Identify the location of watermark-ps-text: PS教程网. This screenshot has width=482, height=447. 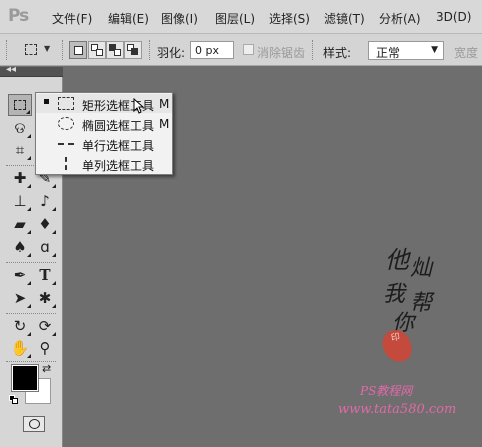
(386, 391).